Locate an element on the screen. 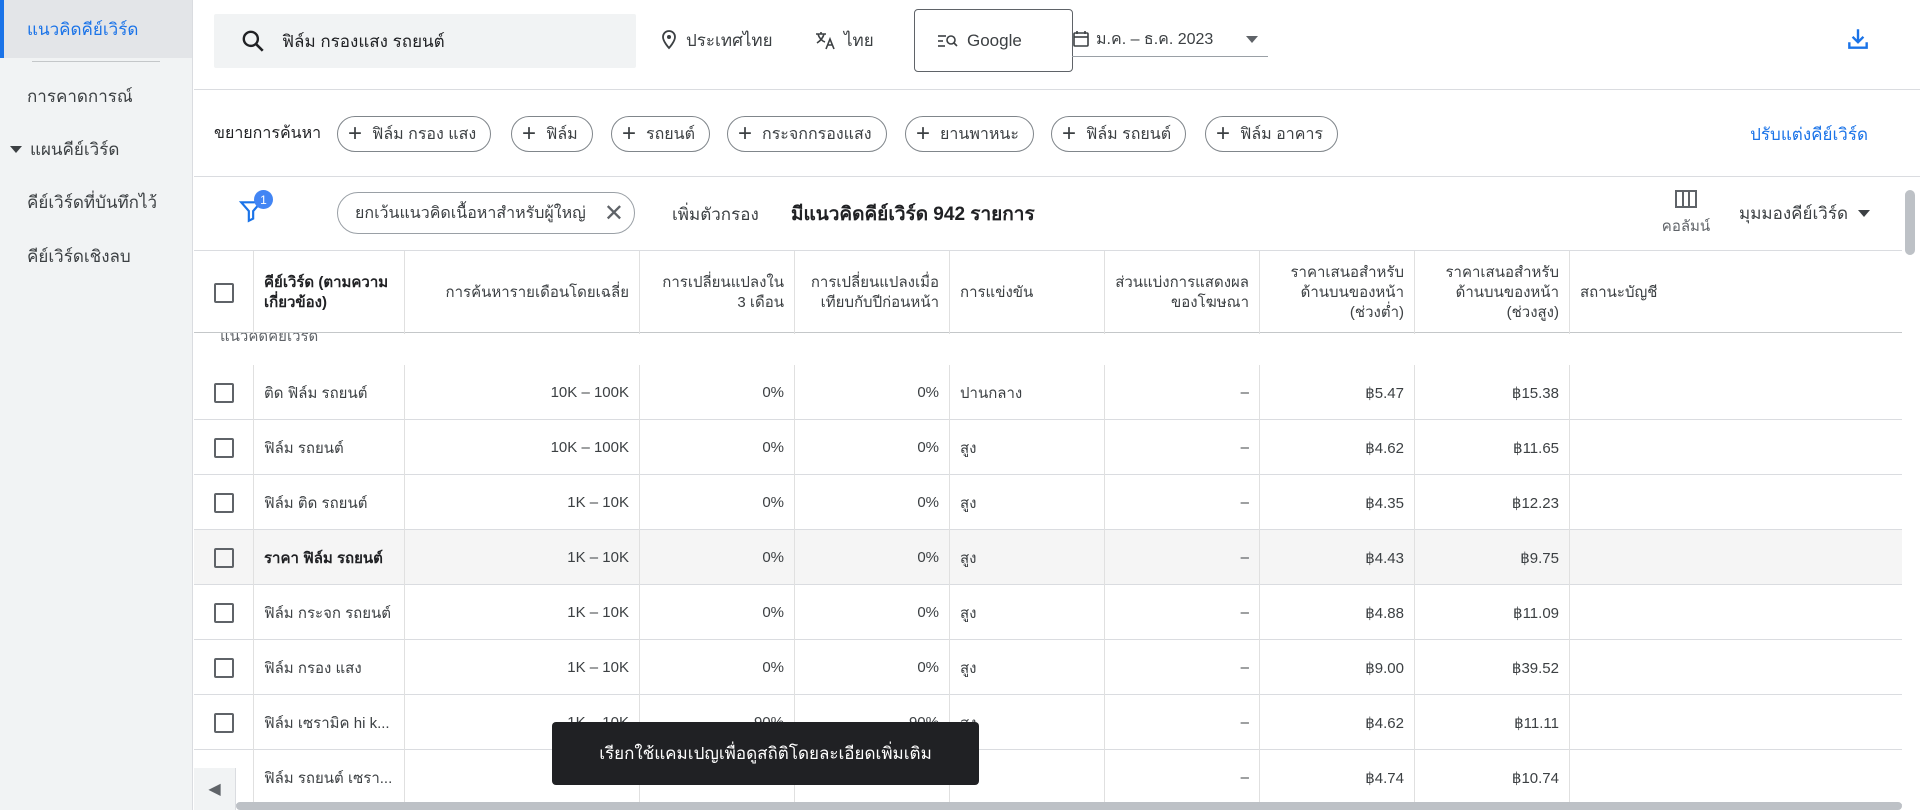 The width and height of the screenshot is (1920, 810). header-competition: การแข่งขัน is located at coordinates (1027, 292).